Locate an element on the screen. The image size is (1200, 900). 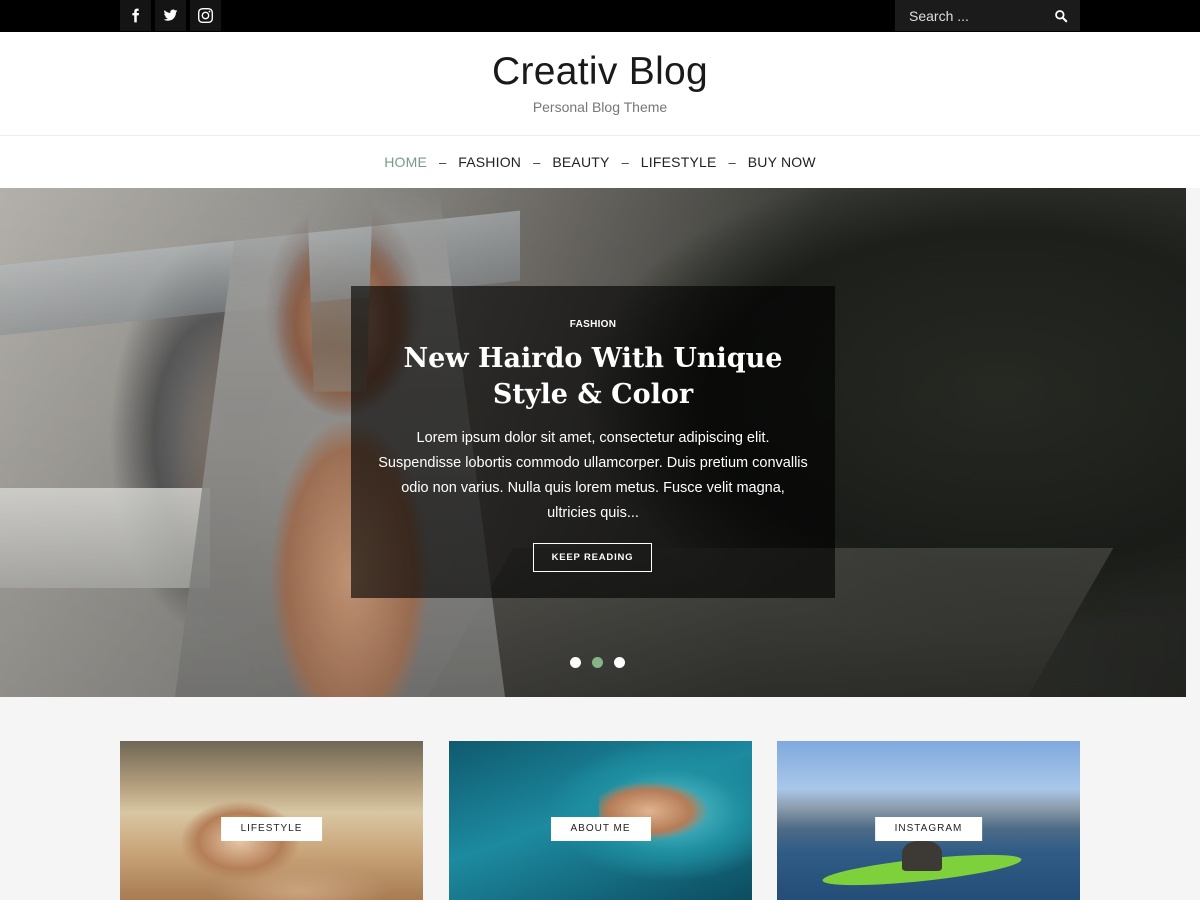
hero-title: New Hairdo With Unique Style & Color is located at coordinates (593, 377).